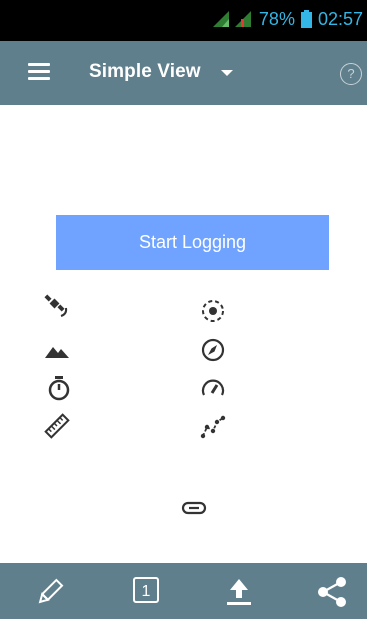  Describe the element at coordinates (194, 508) in the screenshot. I see `link-icon` at that location.